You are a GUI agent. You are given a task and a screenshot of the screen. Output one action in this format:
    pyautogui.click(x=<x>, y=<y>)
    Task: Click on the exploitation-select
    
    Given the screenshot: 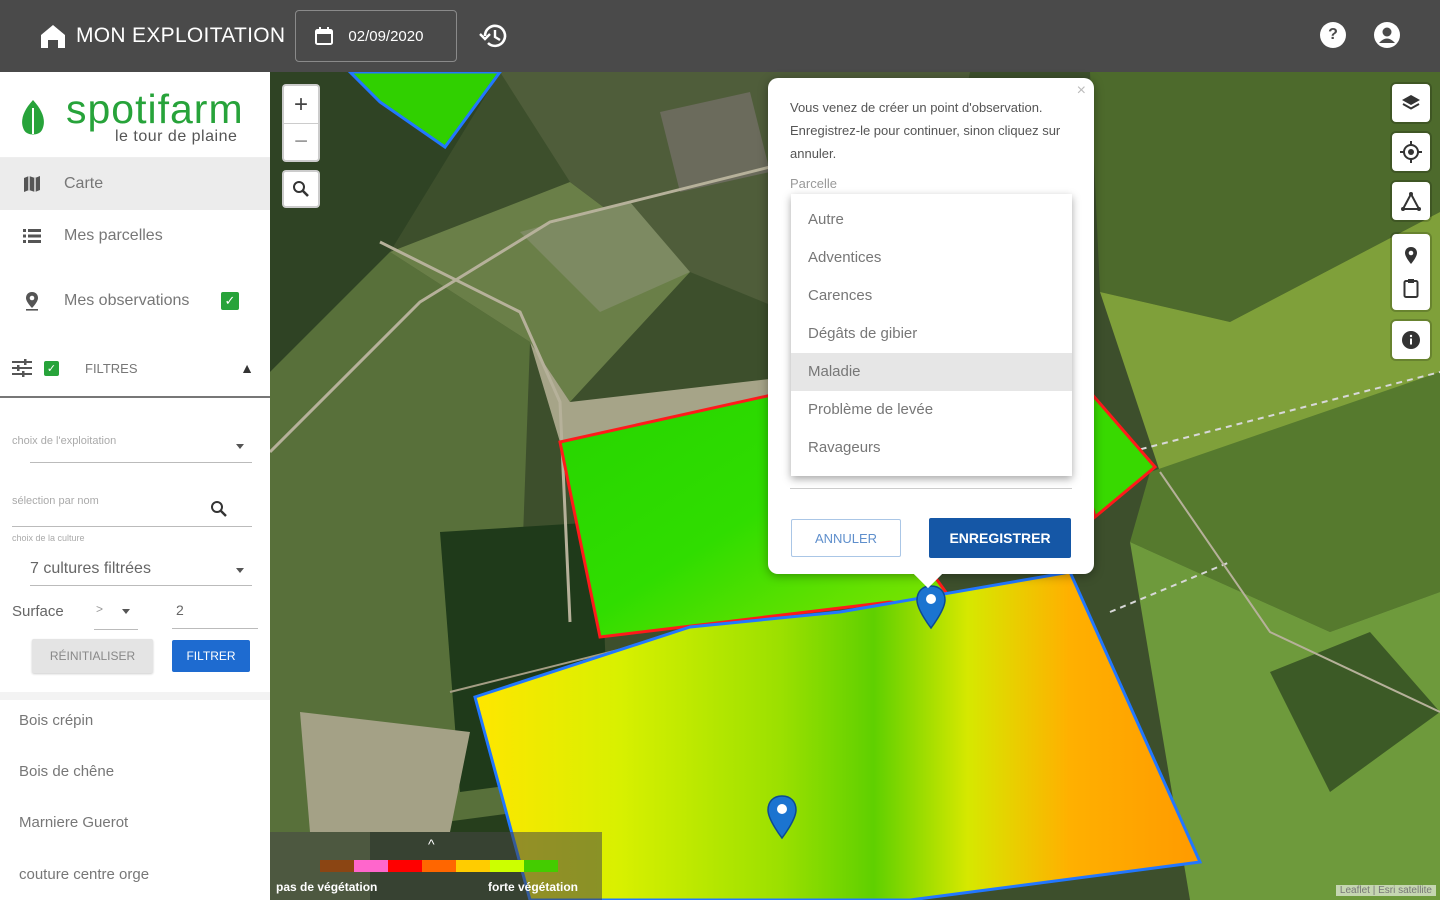 What is the action you would take?
    pyautogui.click(x=141, y=462)
    